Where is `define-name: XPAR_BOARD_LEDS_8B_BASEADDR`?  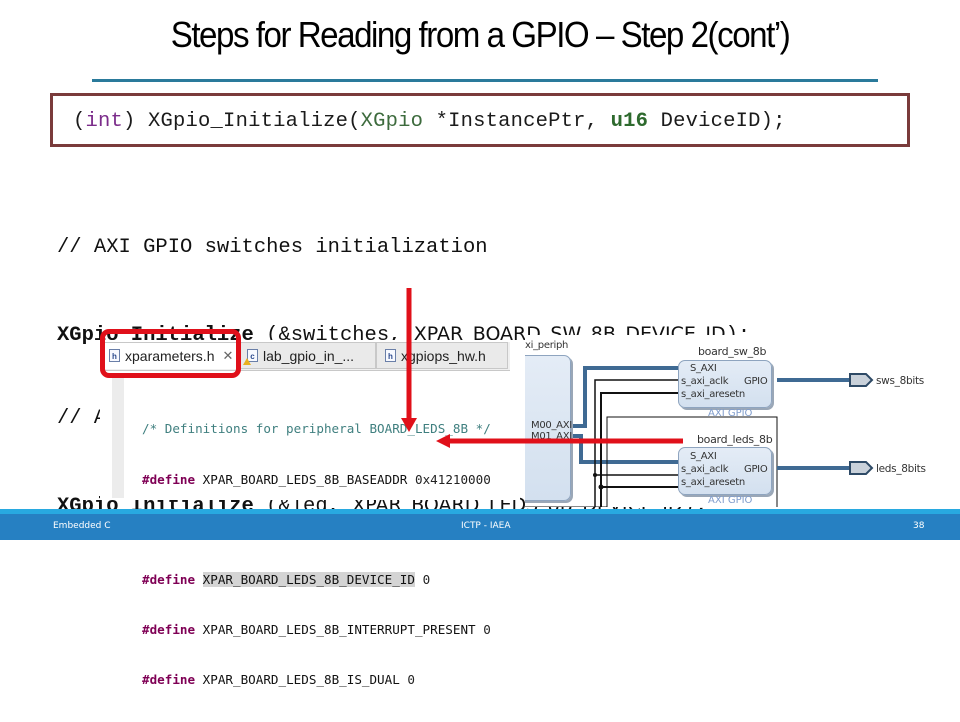
define-name: XPAR_BOARD_LEDS_8B_BASEADDR is located at coordinates (305, 479).